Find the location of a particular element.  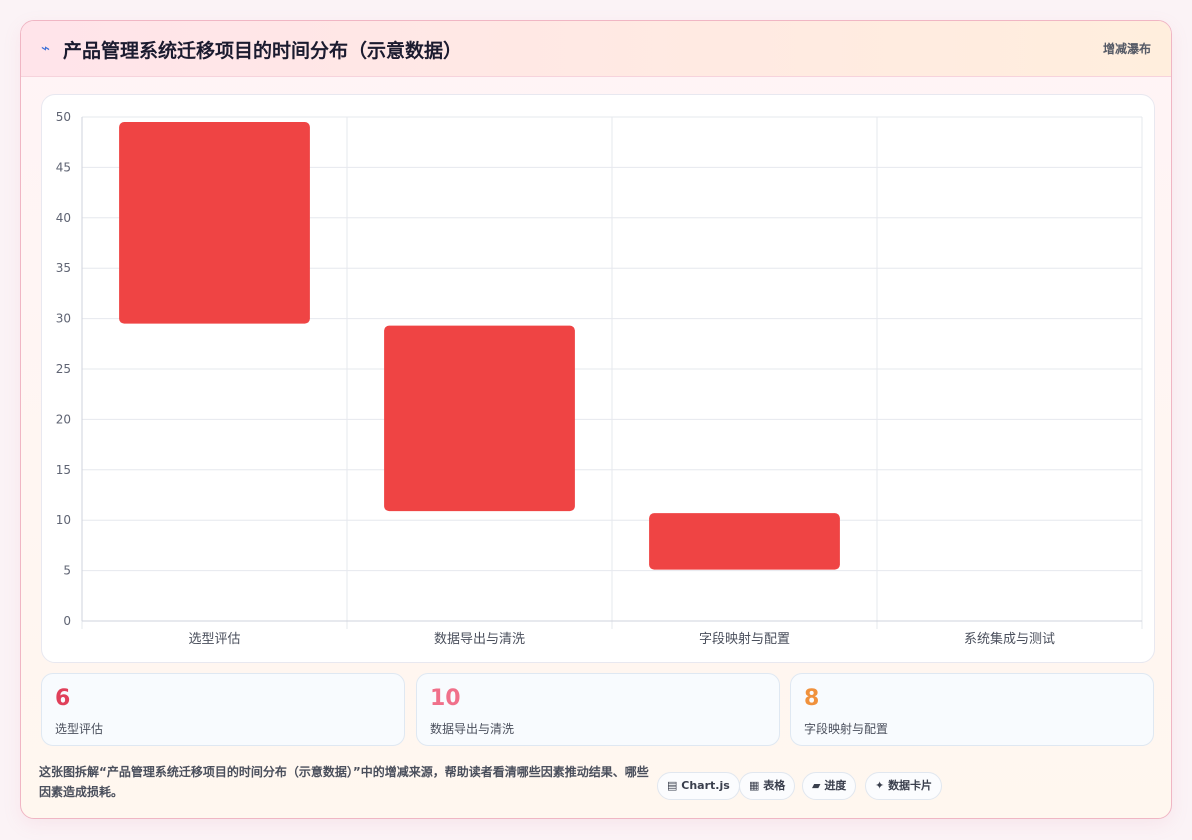

y-tick-label: 45 is located at coordinates (63, 167).